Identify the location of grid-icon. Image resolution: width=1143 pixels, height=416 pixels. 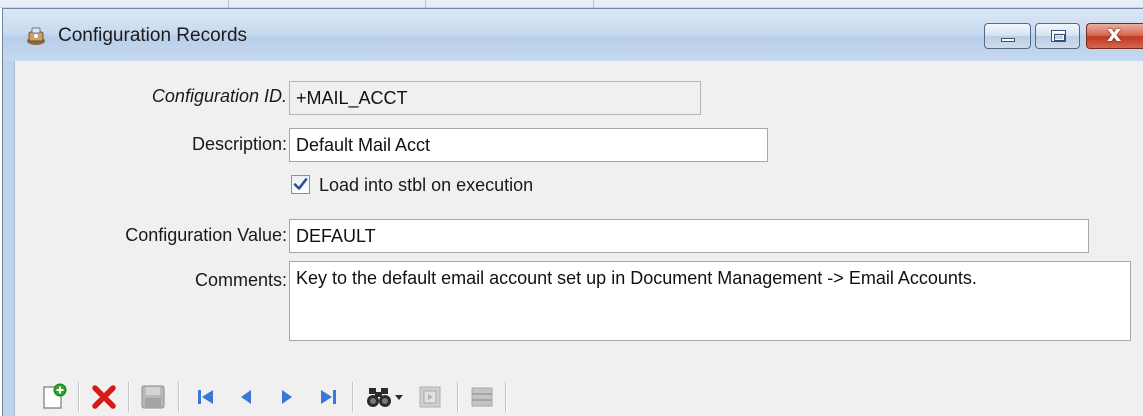
(482, 397).